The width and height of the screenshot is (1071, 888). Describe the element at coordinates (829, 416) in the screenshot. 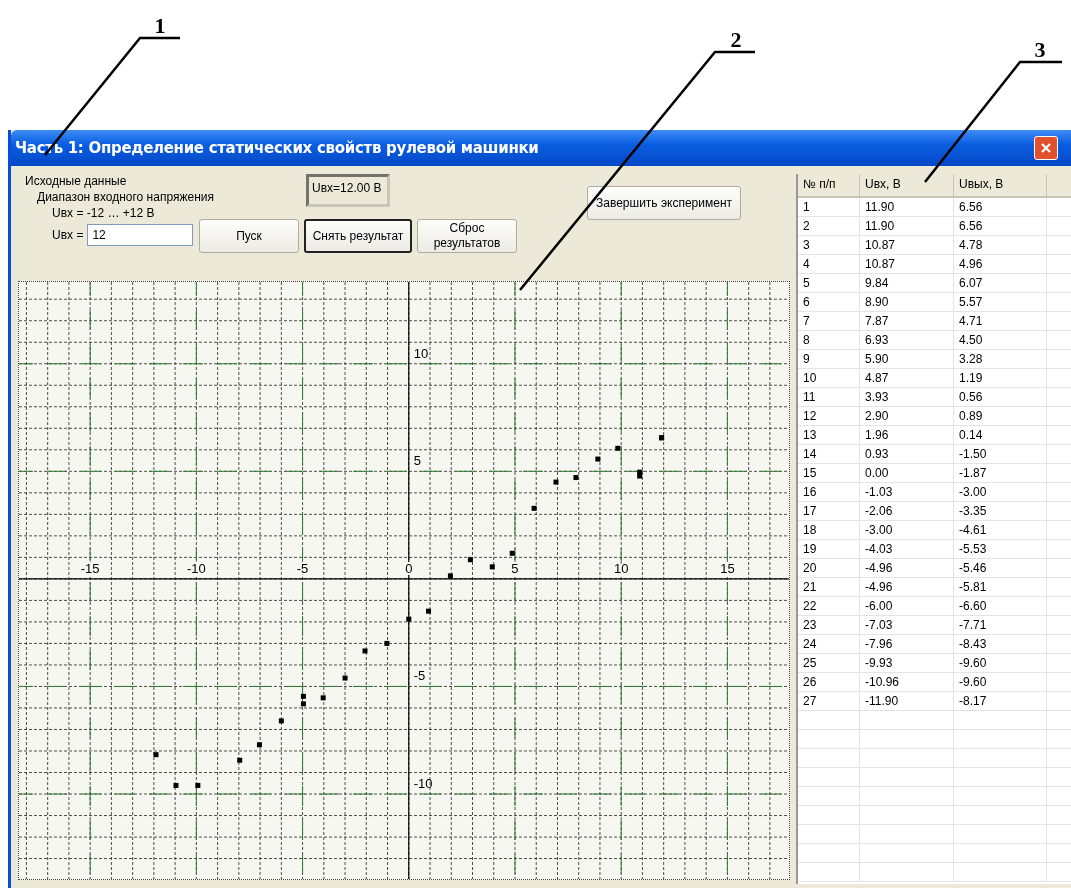

I see `table-cell: 12` at that location.